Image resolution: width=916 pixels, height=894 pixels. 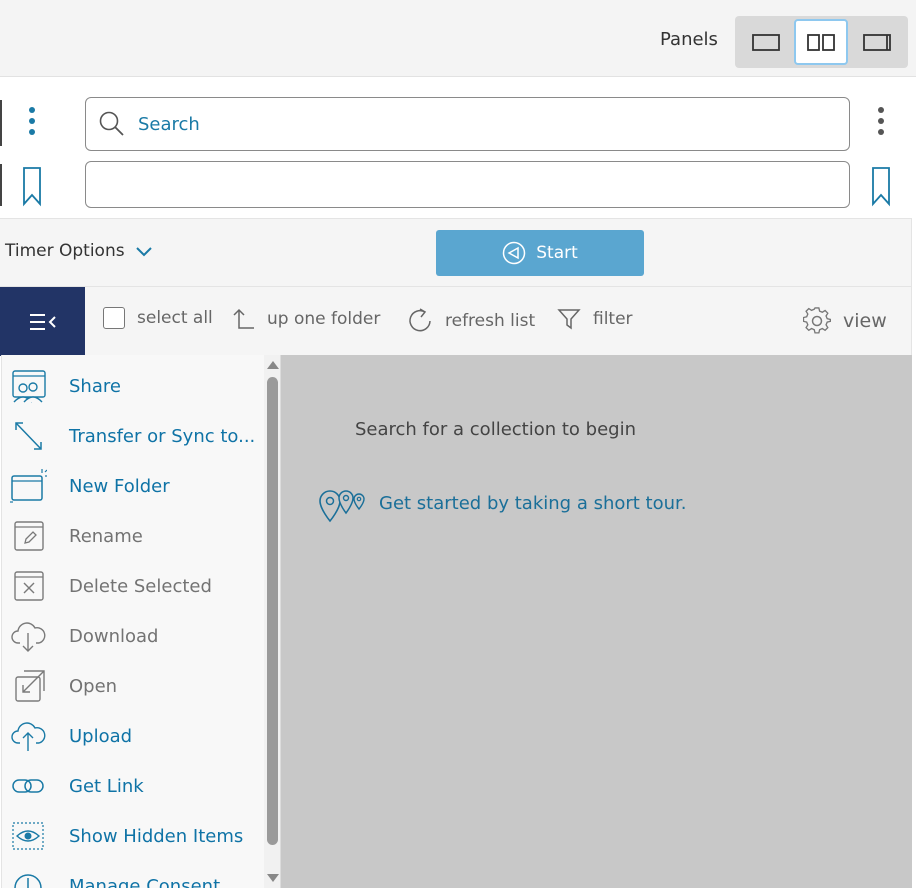 I want to click on search-box, so click(x=467, y=124).